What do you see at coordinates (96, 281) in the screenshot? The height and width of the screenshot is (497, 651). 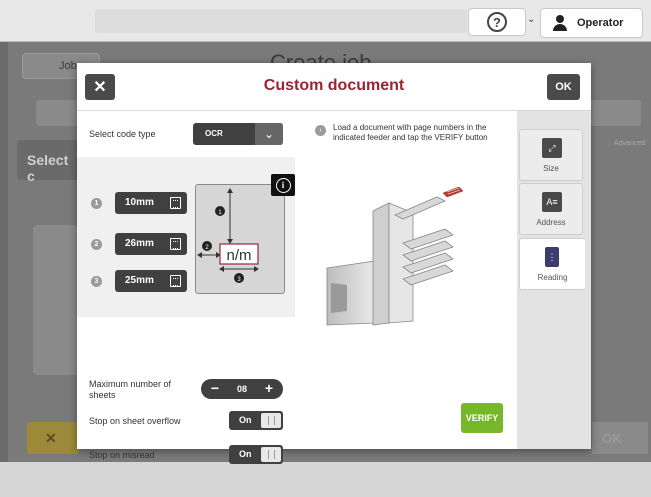 I see `field-index-3: 3` at bounding box center [96, 281].